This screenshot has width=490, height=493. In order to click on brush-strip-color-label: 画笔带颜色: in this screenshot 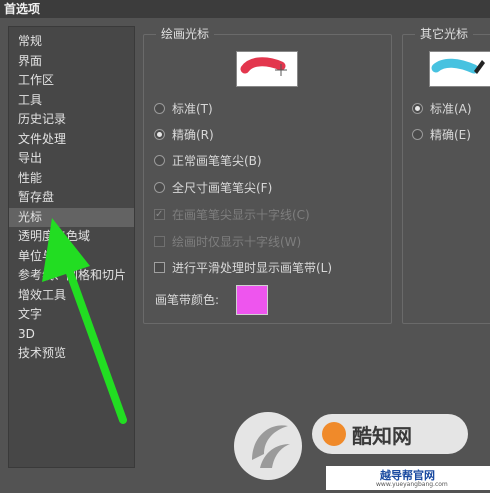, I will do `click(187, 300)`.